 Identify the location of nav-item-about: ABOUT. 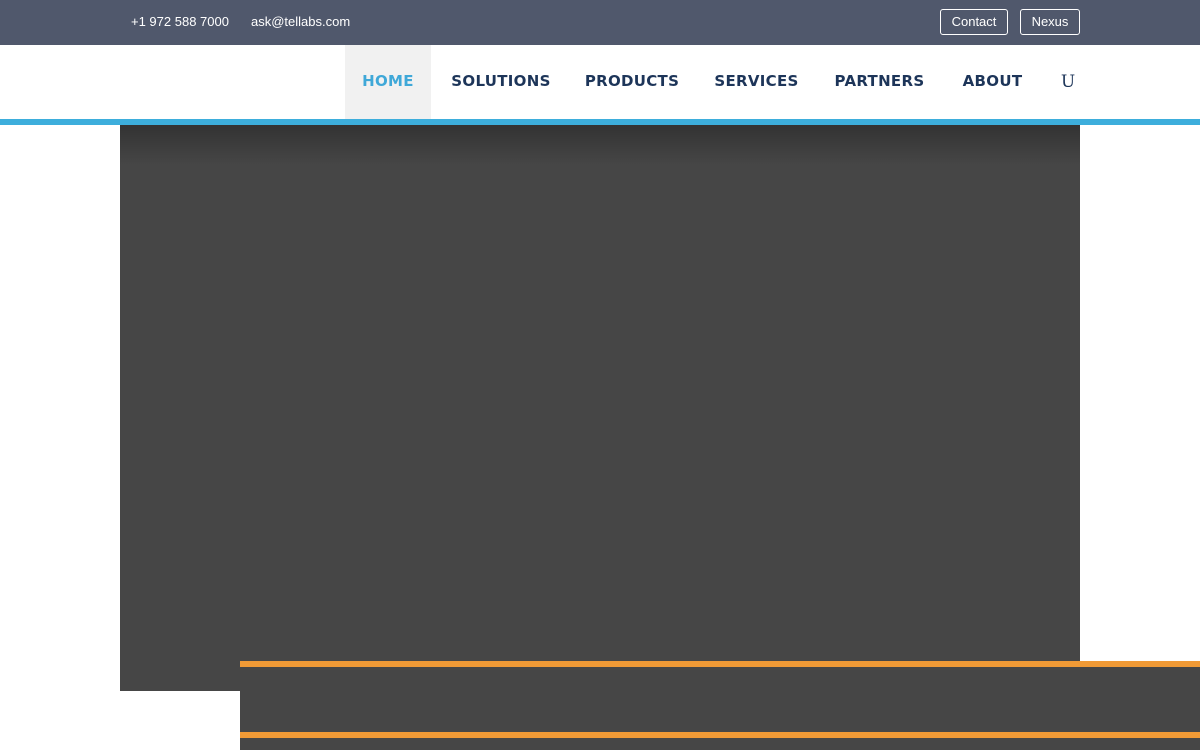
(992, 82).